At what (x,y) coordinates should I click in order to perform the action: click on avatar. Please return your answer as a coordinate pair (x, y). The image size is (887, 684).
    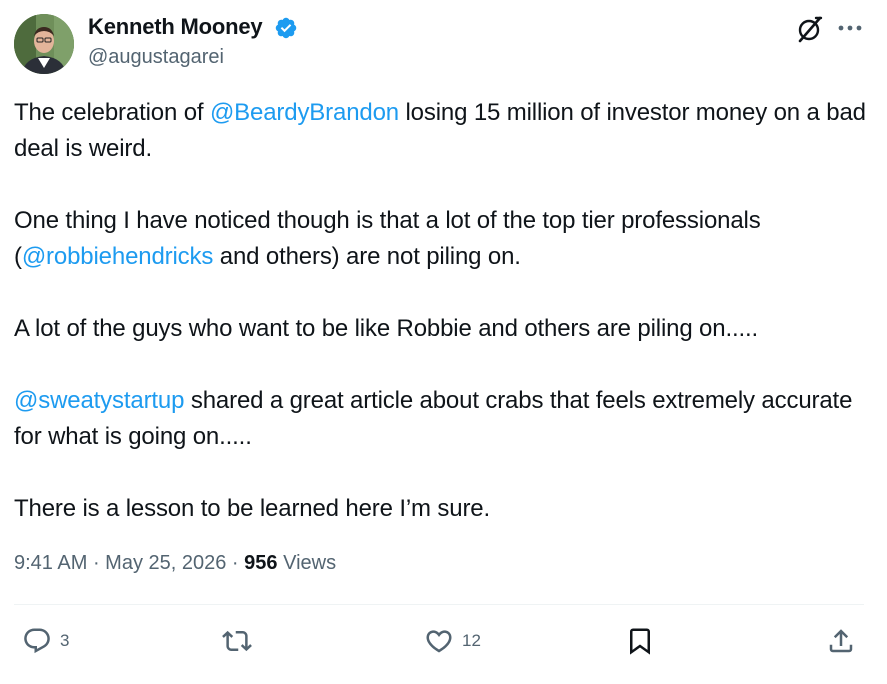
    Looking at the image, I should click on (44, 44).